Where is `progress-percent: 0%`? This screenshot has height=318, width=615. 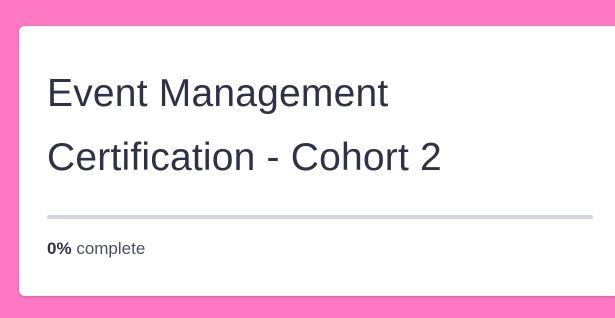 progress-percent: 0% is located at coordinates (59, 248).